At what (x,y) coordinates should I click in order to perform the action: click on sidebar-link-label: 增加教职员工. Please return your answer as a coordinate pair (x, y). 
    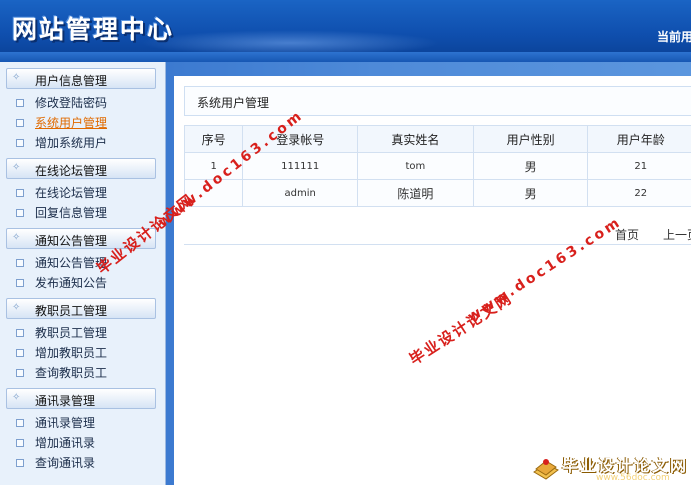
    Looking at the image, I should click on (71, 353).